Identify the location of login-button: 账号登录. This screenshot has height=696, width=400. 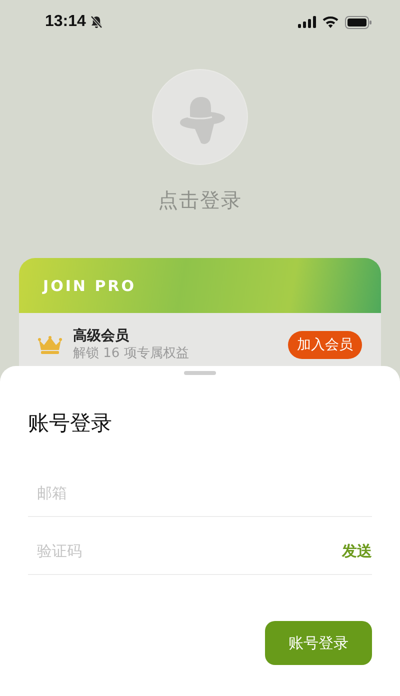
(318, 643).